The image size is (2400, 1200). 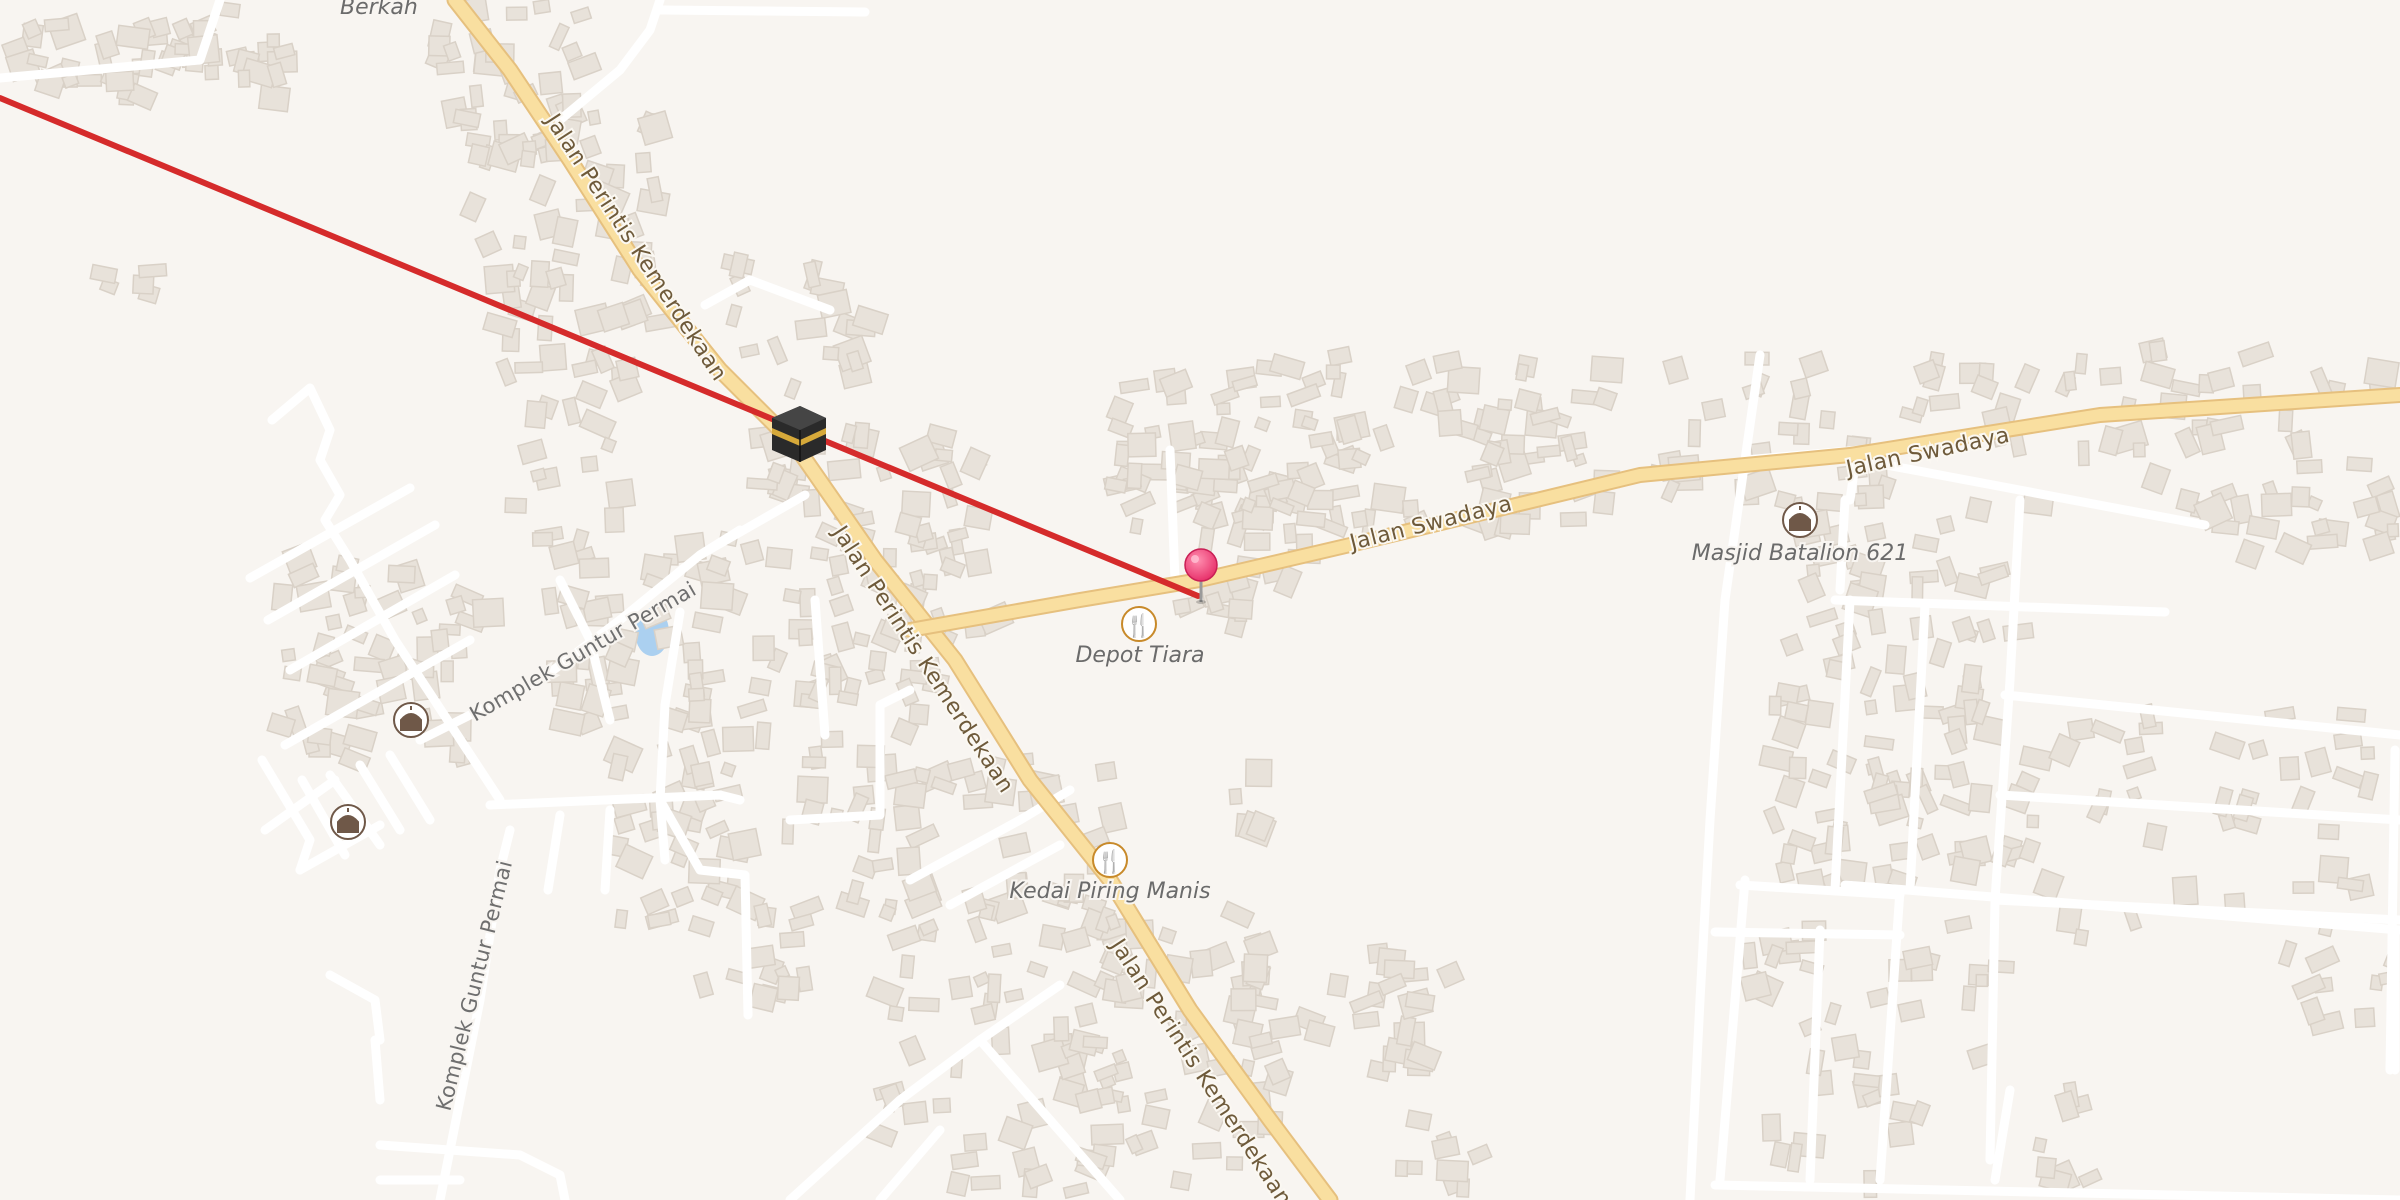 I want to click on restaurant-icon-glyph: 🍴, so click(x=1109, y=862).